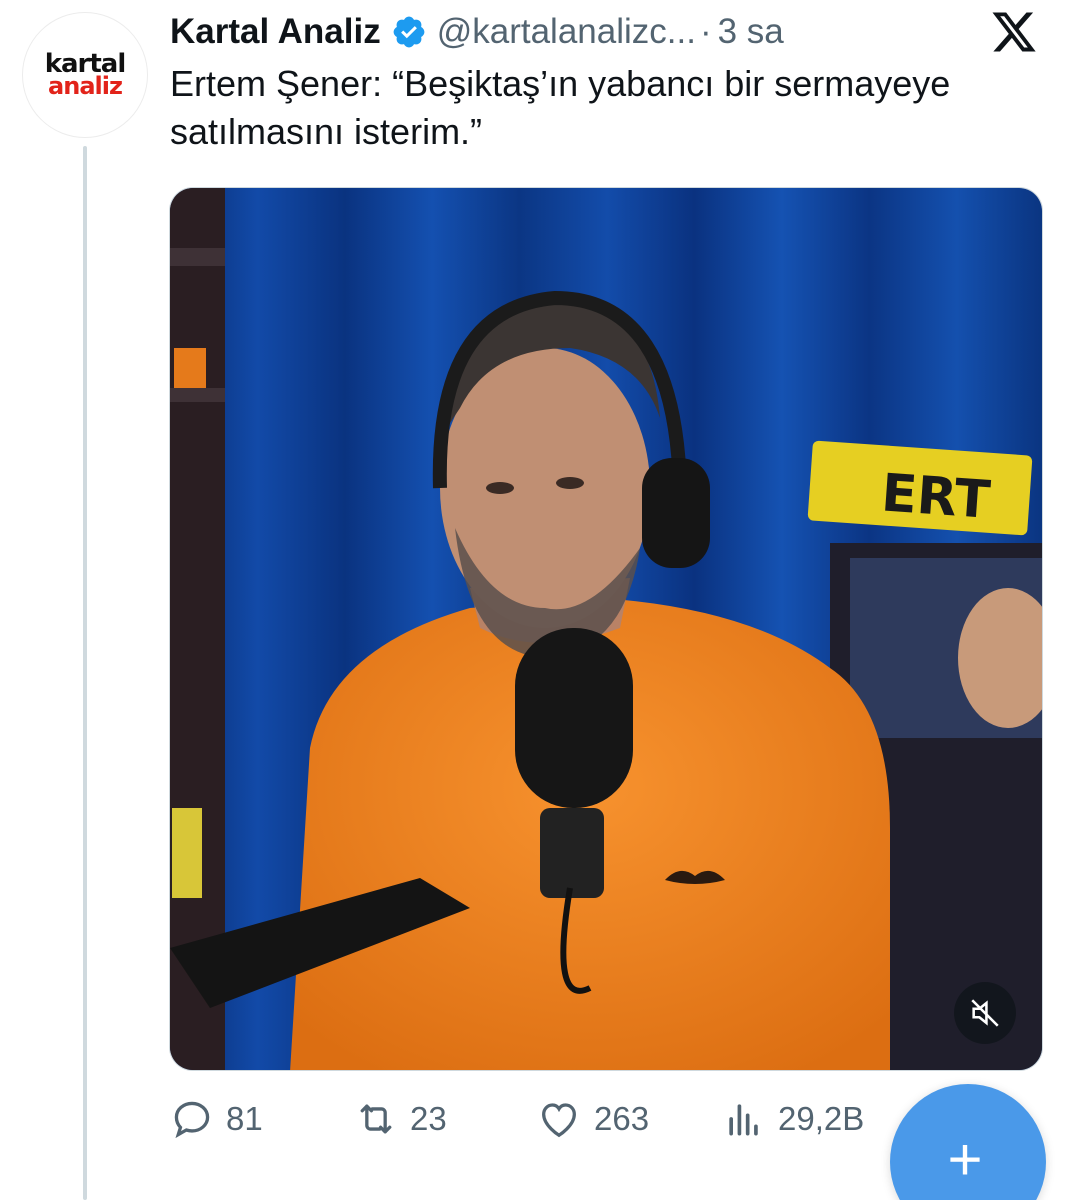 Image resolution: width=1068 pixels, height=1200 pixels. I want to click on video-sign-text: ERT, so click(935, 496).